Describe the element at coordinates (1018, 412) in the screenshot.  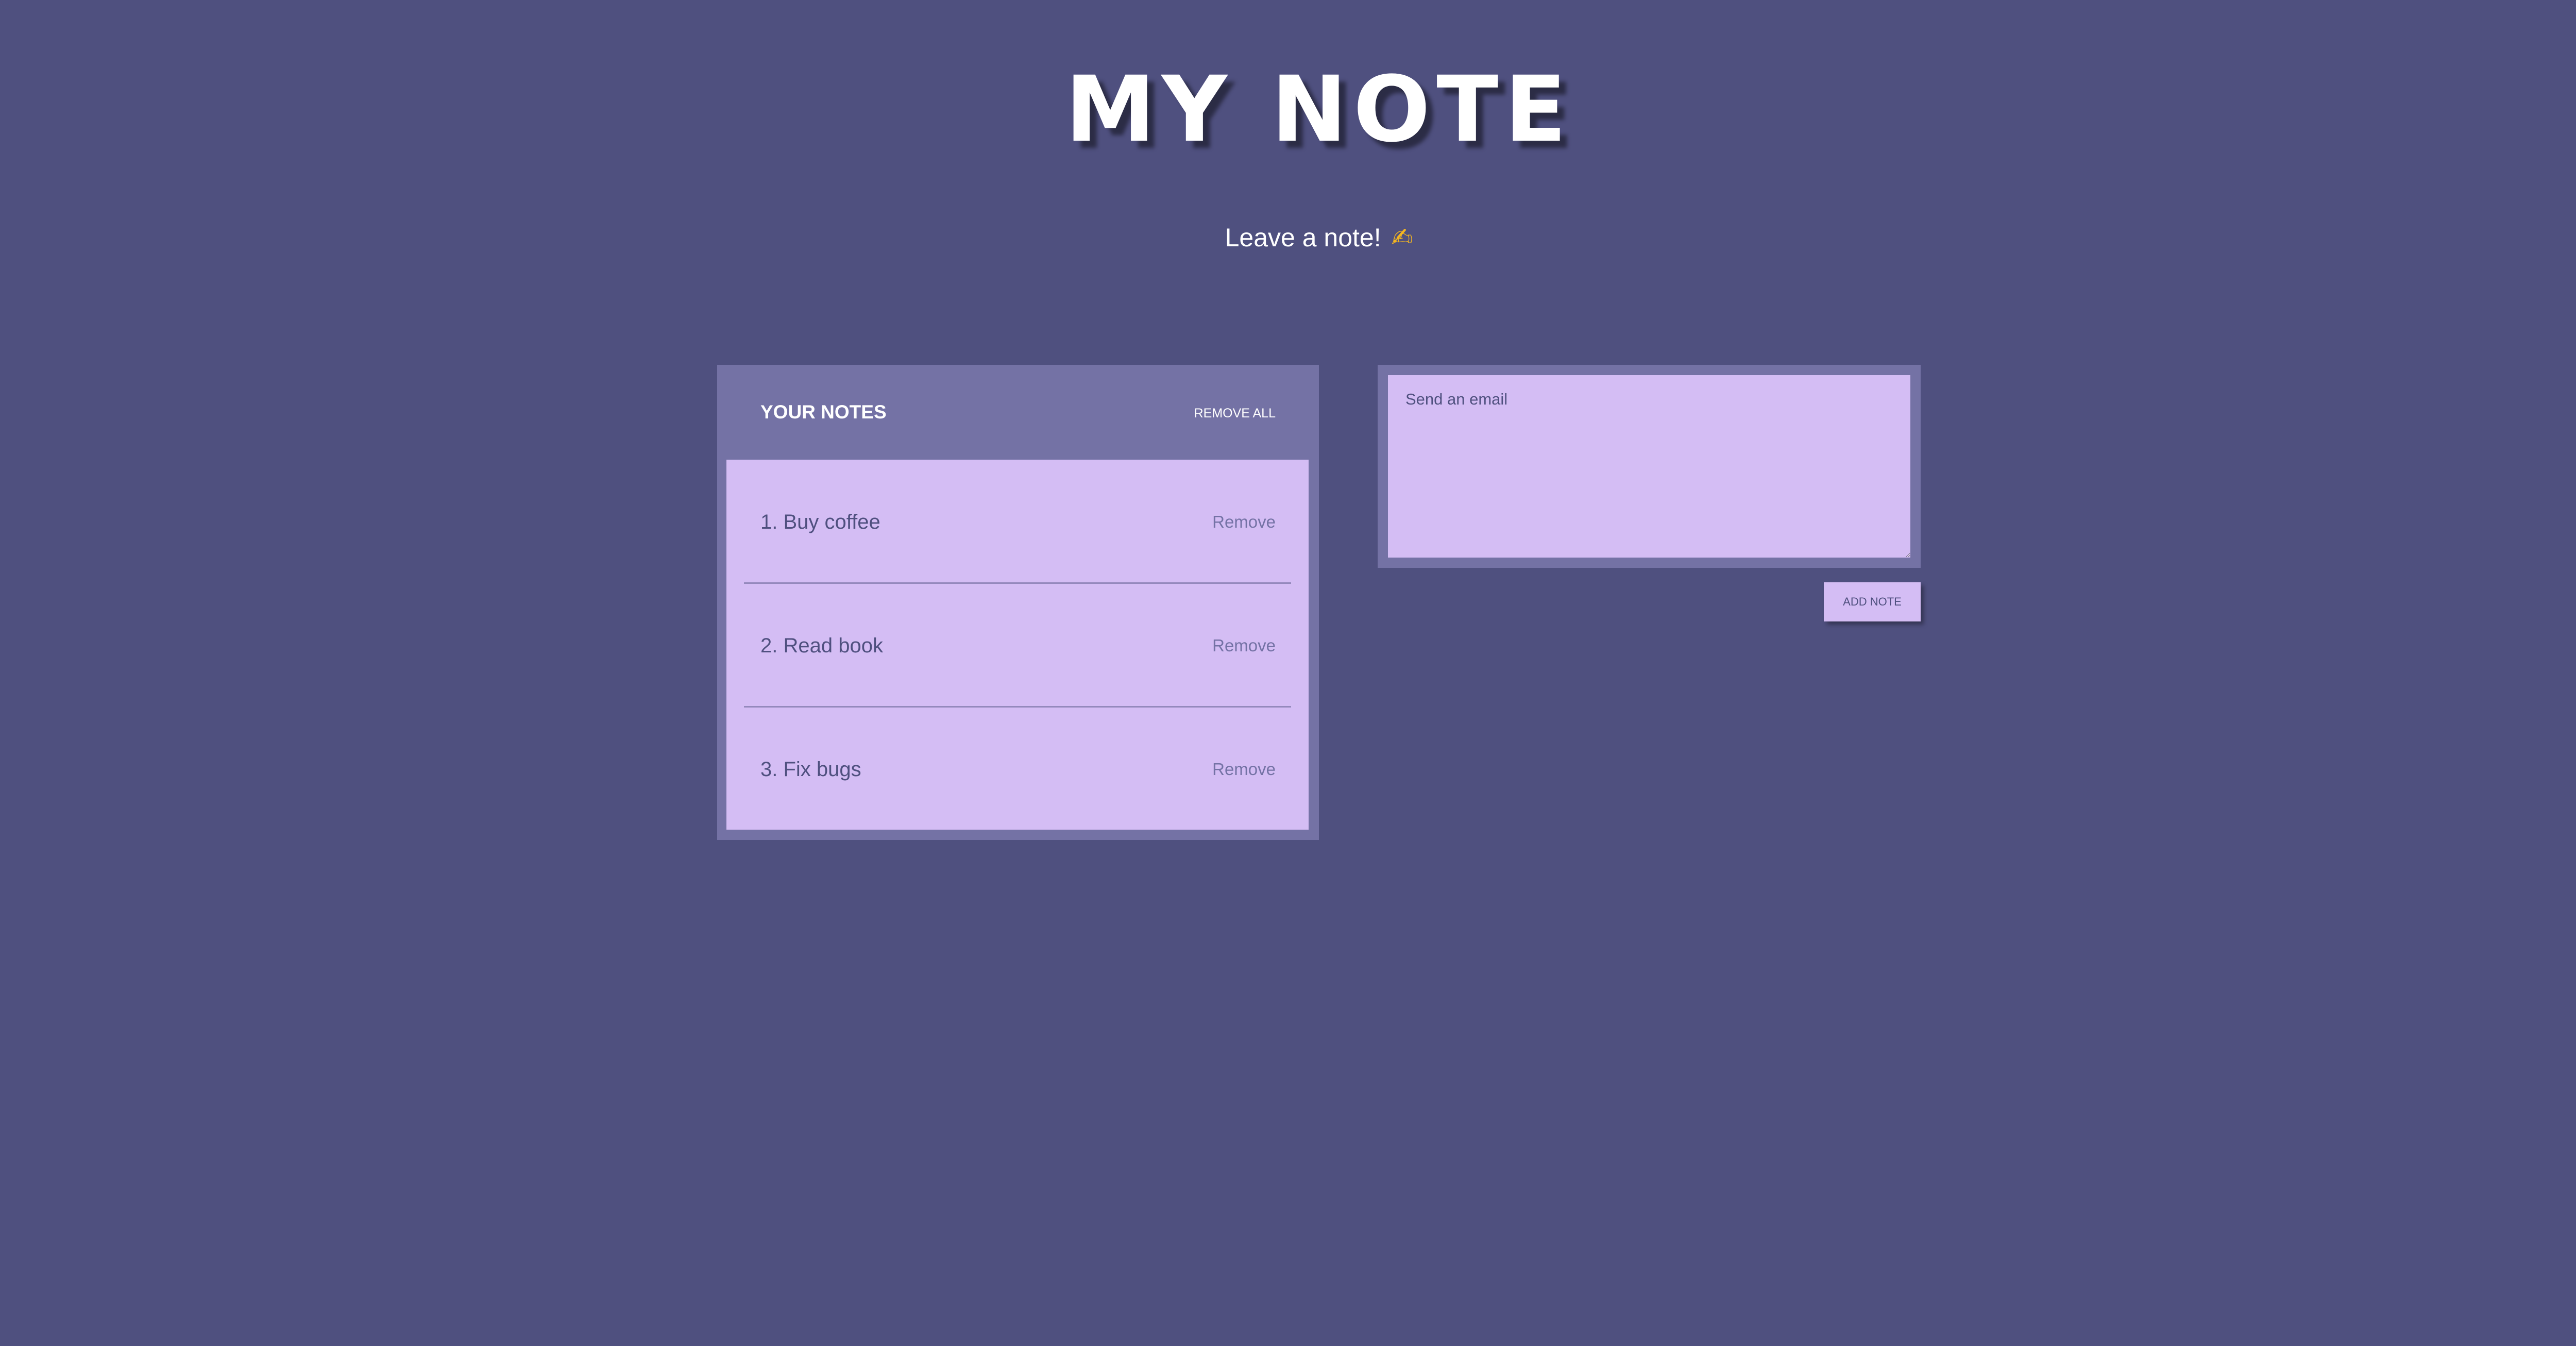
I see `notes-header: YOUR NOTES REMOVE ALL` at that location.